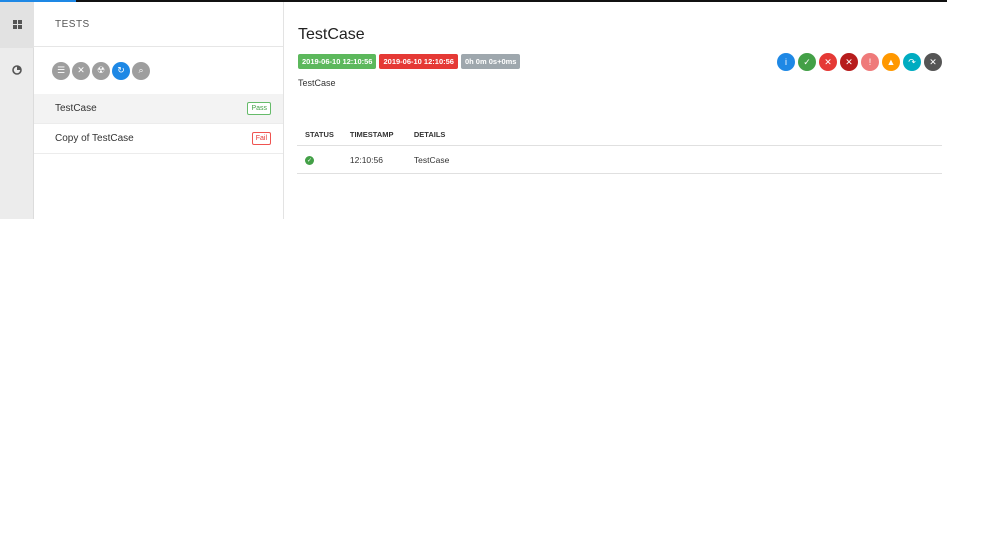 This screenshot has height=543, width=999. What do you see at coordinates (17, 110) in the screenshot?
I see `side-nav` at bounding box center [17, 110].